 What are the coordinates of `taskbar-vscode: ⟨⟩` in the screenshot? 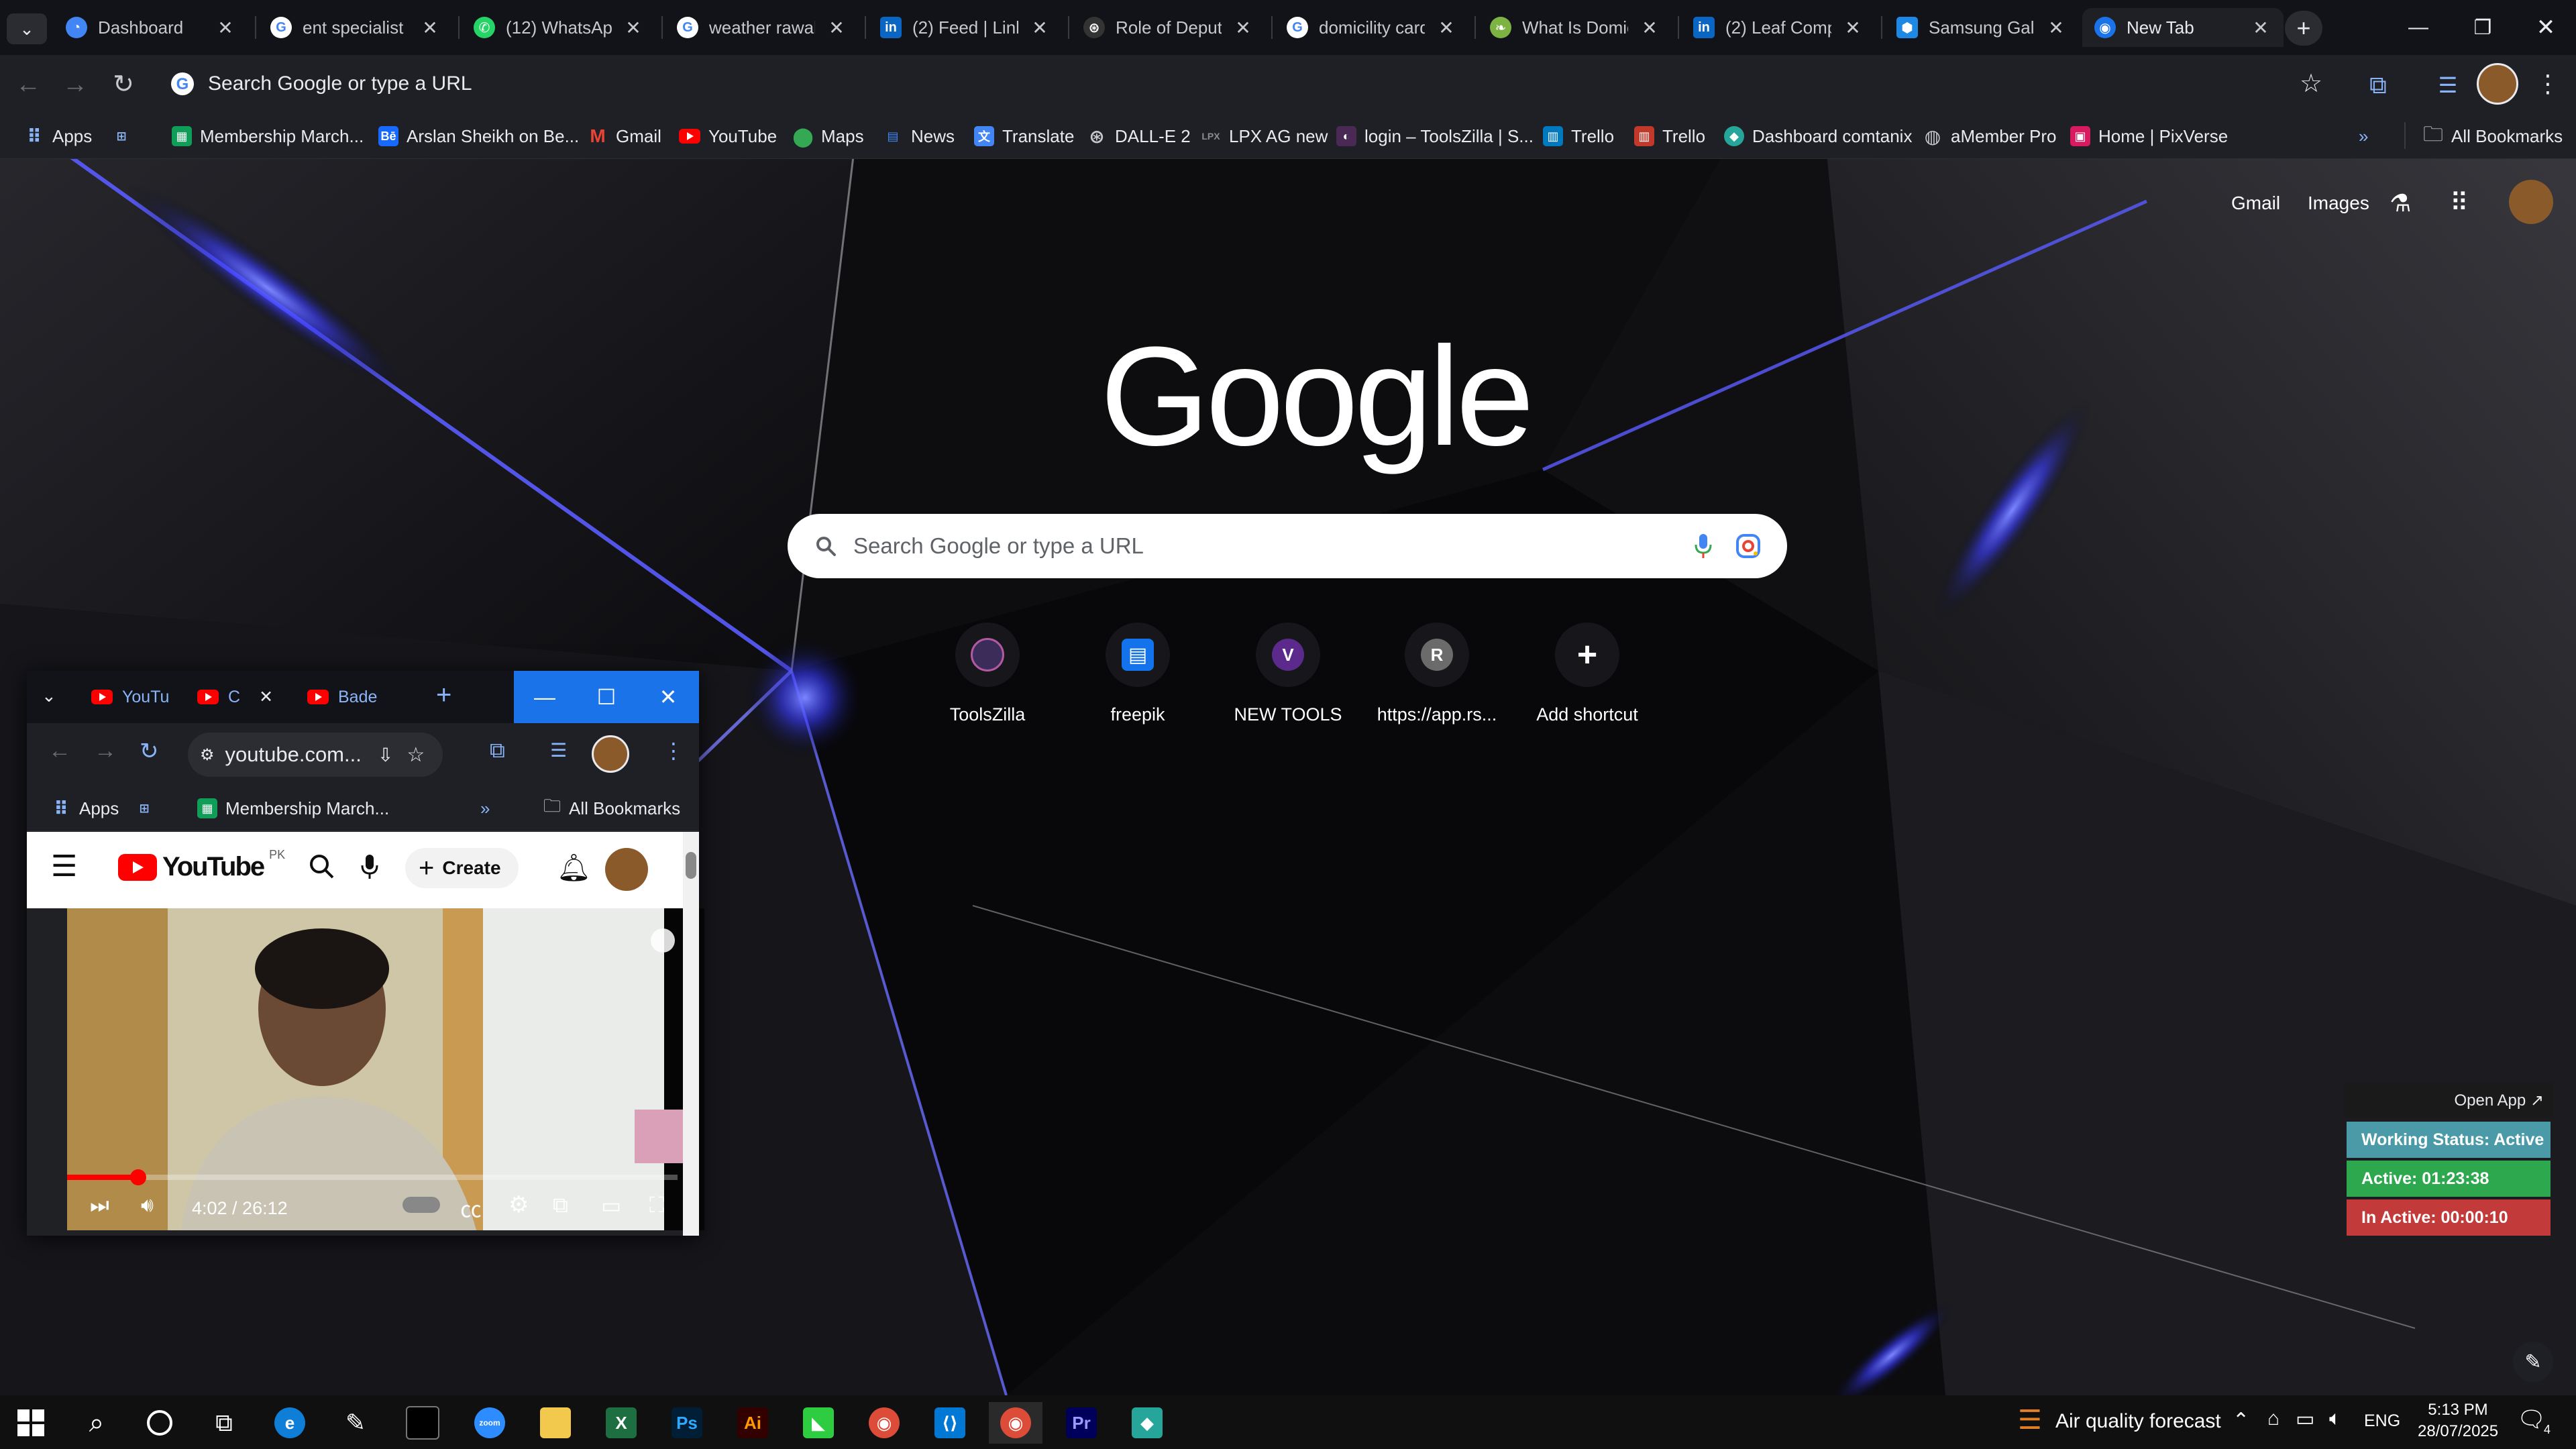 It's located at (950, 1423).